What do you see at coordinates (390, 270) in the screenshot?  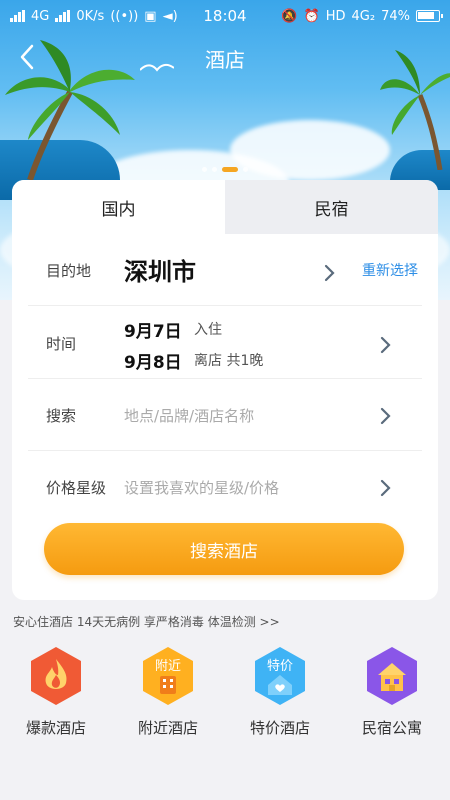 I see `reselect-link: 重新选择` at bounding box center [390, 270].